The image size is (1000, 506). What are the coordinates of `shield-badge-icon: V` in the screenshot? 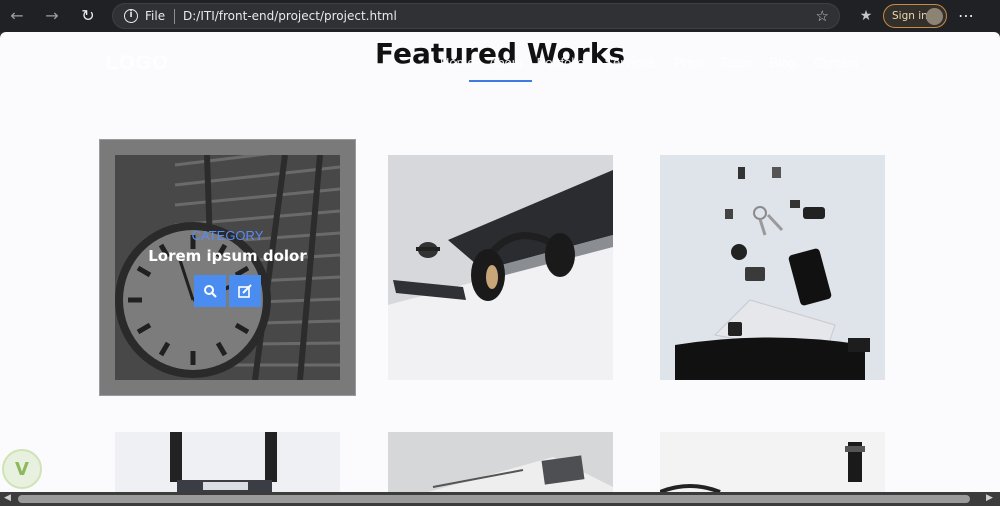 It's located at (22, 469).